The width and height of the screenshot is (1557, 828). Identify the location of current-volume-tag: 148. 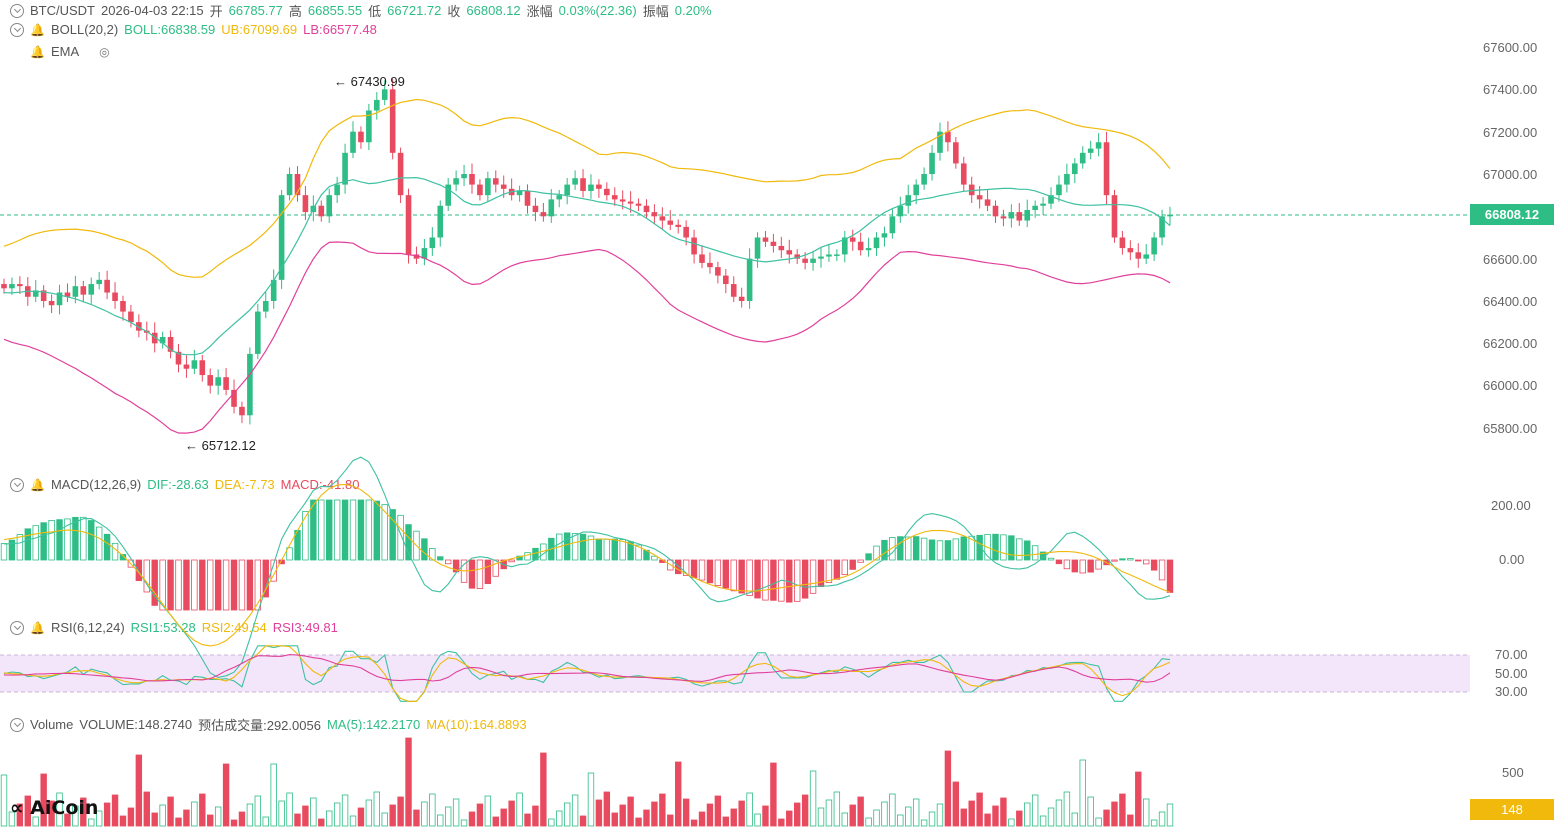
(1512, 809).